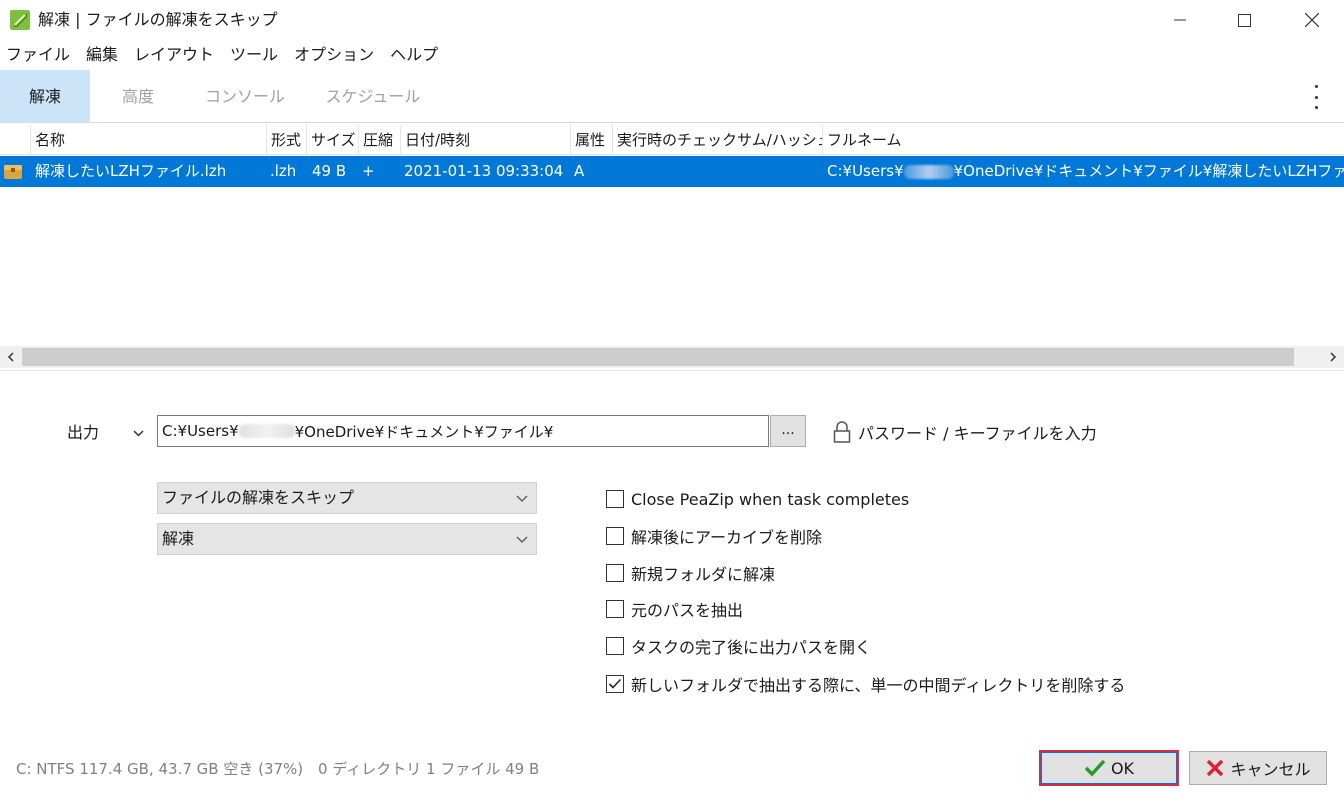 This screenshot has width=1344, height=800. Describe the element at coordinates (379, 140) in the screenshot. I see `column-header-compressed: 圧縮` at that location.